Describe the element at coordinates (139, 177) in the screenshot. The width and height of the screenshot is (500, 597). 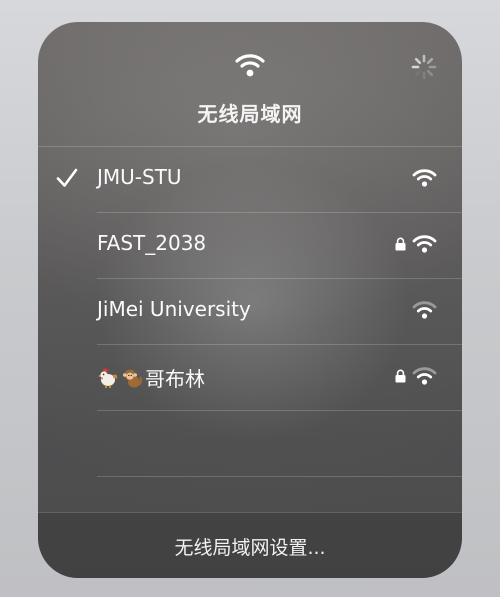
I see `network-name: JMU-STU` at that location.